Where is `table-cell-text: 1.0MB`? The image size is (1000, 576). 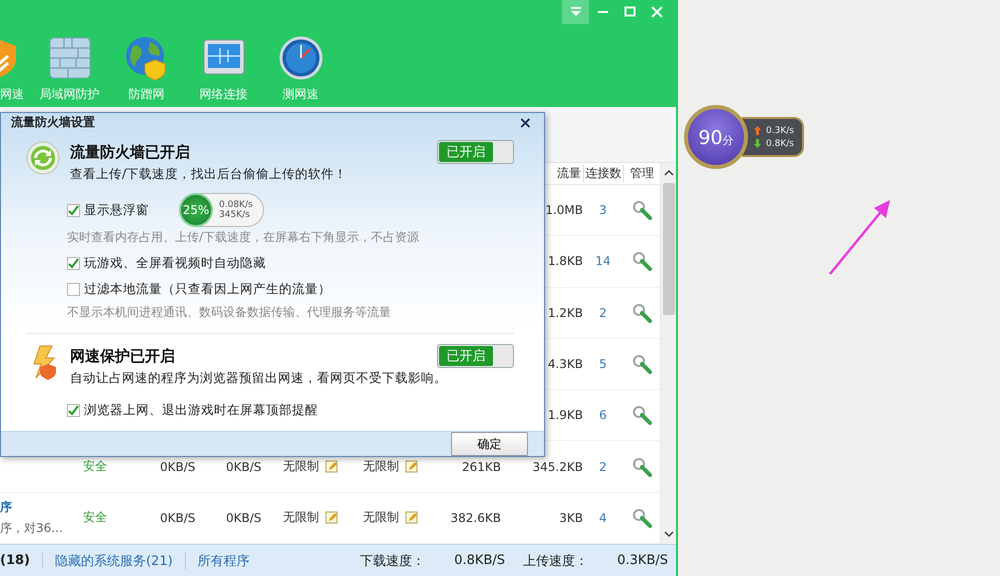 table-cell-text: 1.0MB is located at coordinates (563, 210).